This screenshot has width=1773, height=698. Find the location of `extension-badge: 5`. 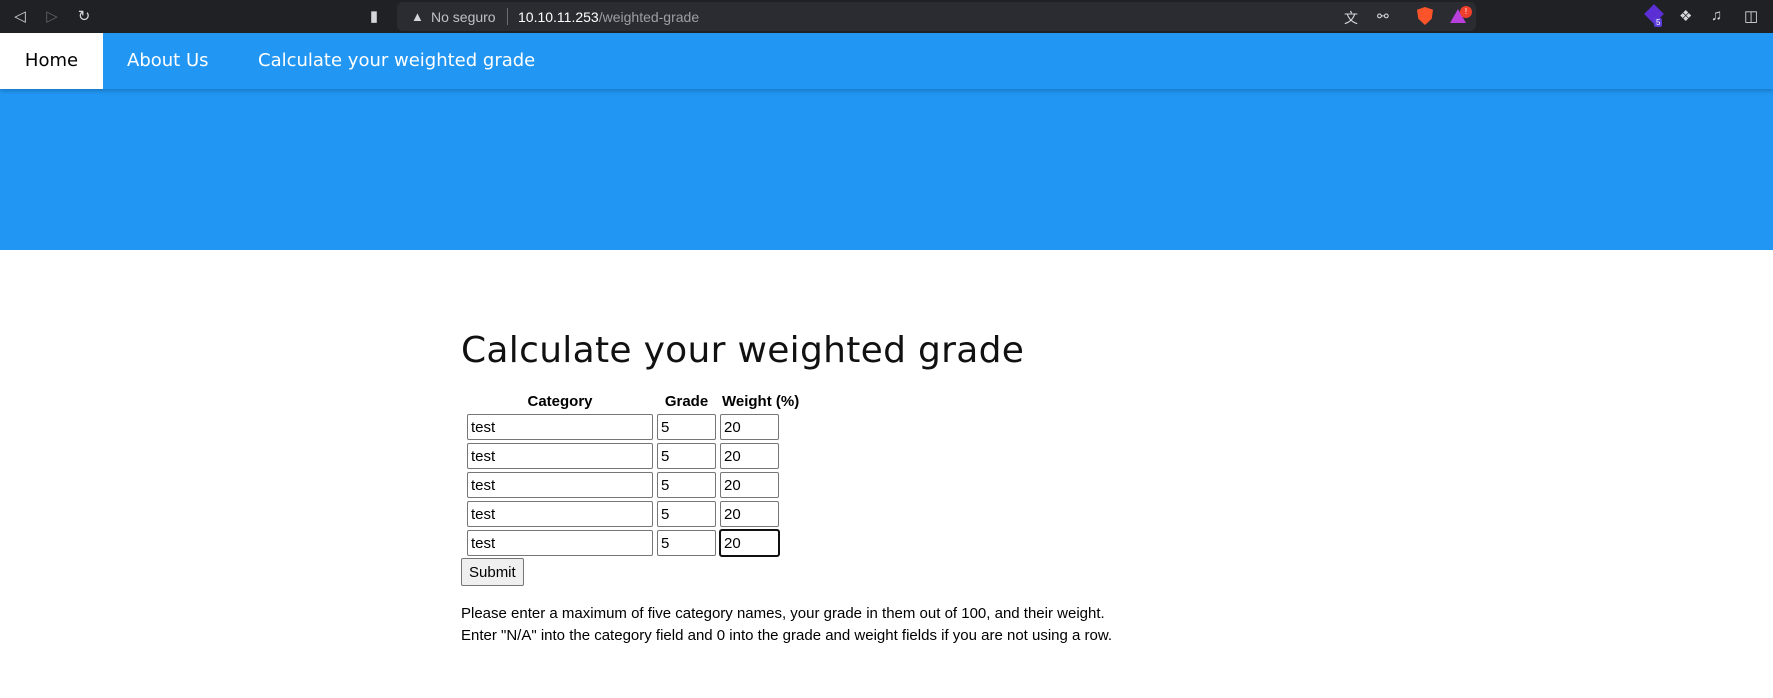

extension-badge: 5 is located at coordinates (1658, 22).